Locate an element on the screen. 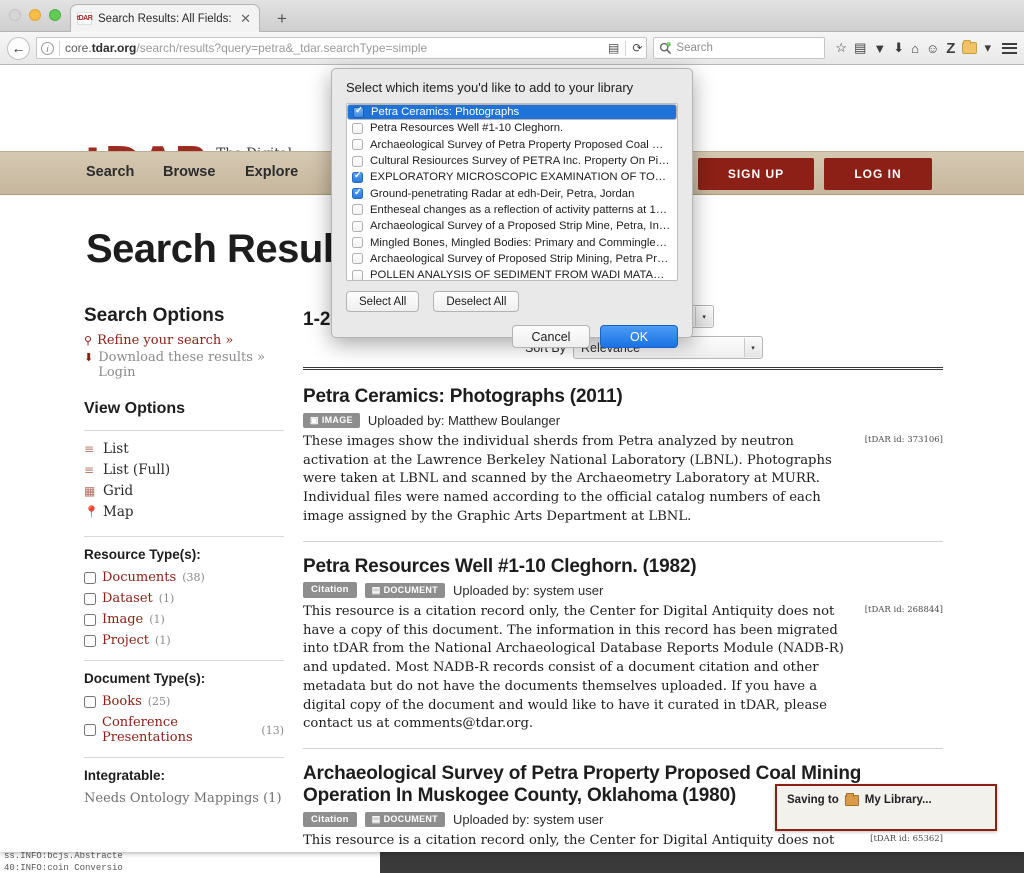 This screenshot has height=873, width=1024. document-icon: ▤ is located at coordinates (376, 818).